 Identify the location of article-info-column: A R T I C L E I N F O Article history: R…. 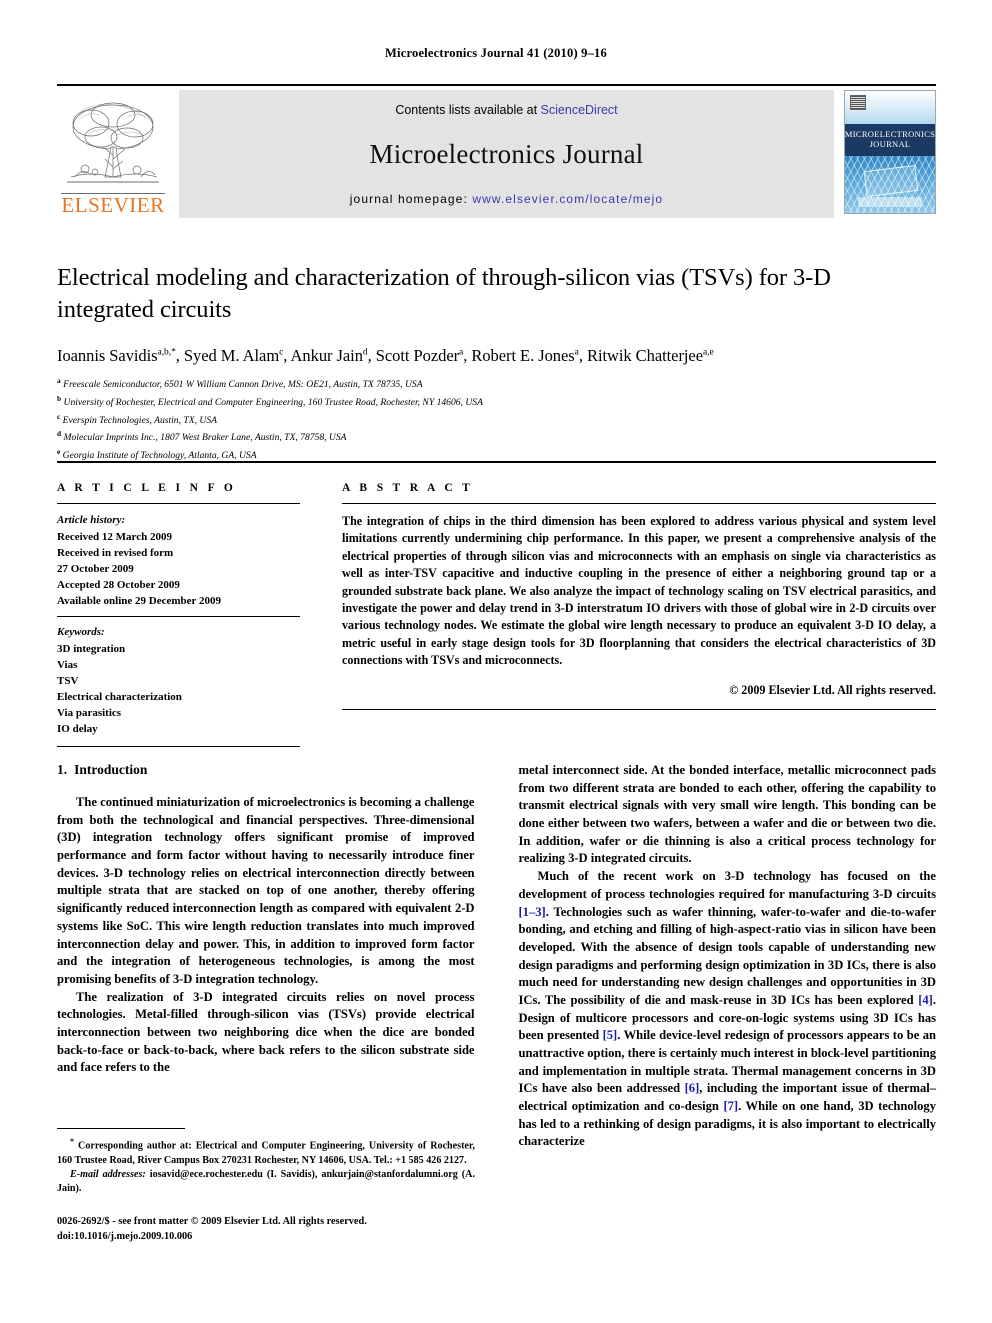
(178, 615).